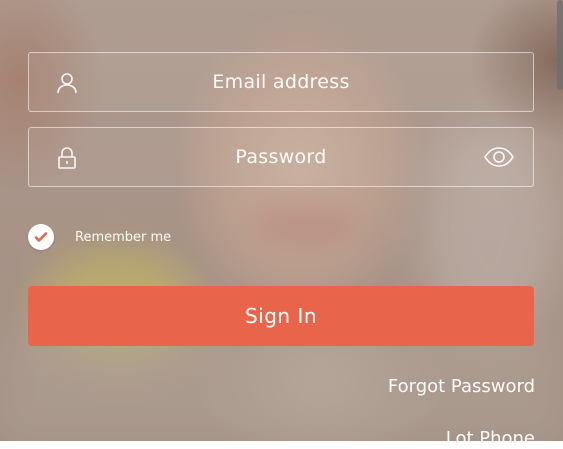 This screenshot has width=563, height=449. What do you see at coordinates (461, 386) in the screenshot?
I see `forgot-password-link: Forgot Password` at bounding box center [461, 386].